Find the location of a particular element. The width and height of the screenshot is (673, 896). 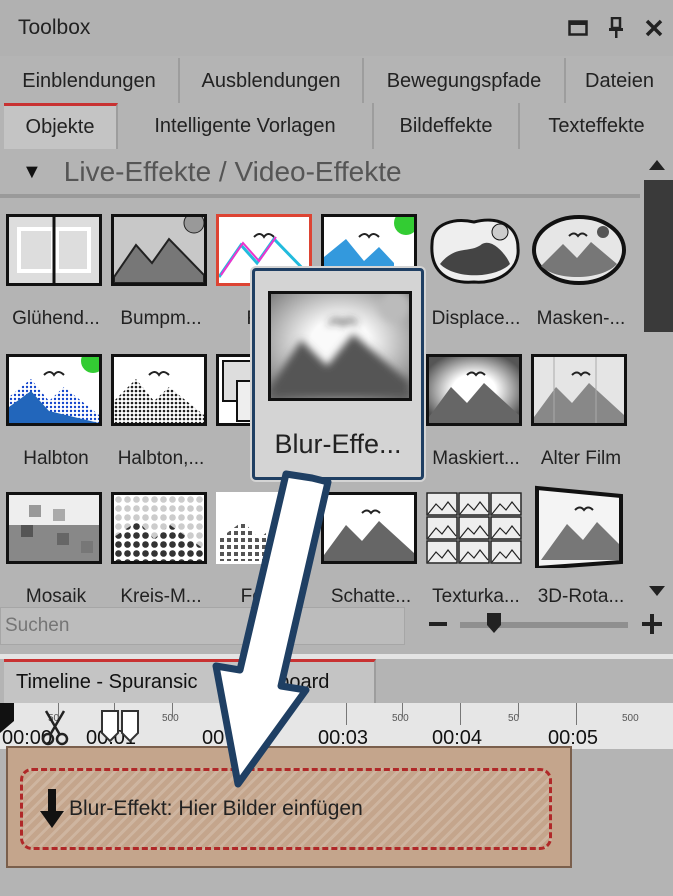

image-dropzone: Blur-Effekt: Hier Bilder einfügen is located at coordinates (286, 809).